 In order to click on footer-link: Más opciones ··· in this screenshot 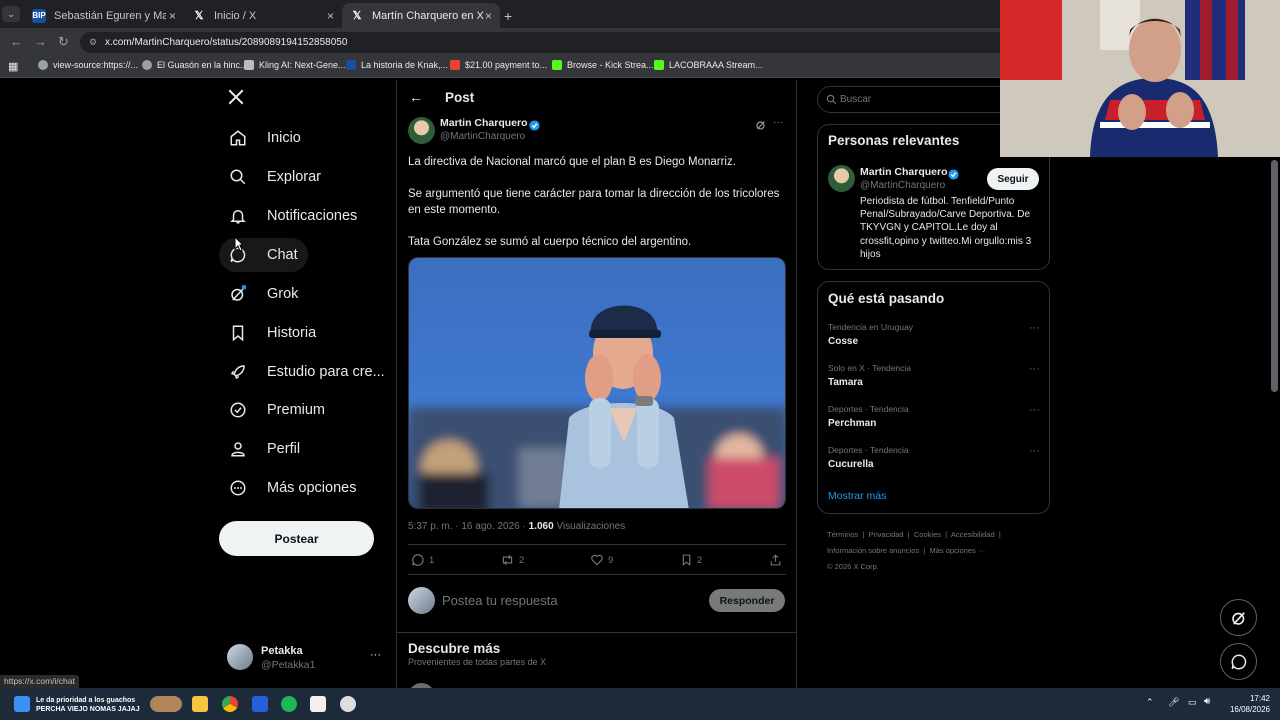, I will do `click(957, 550)`.